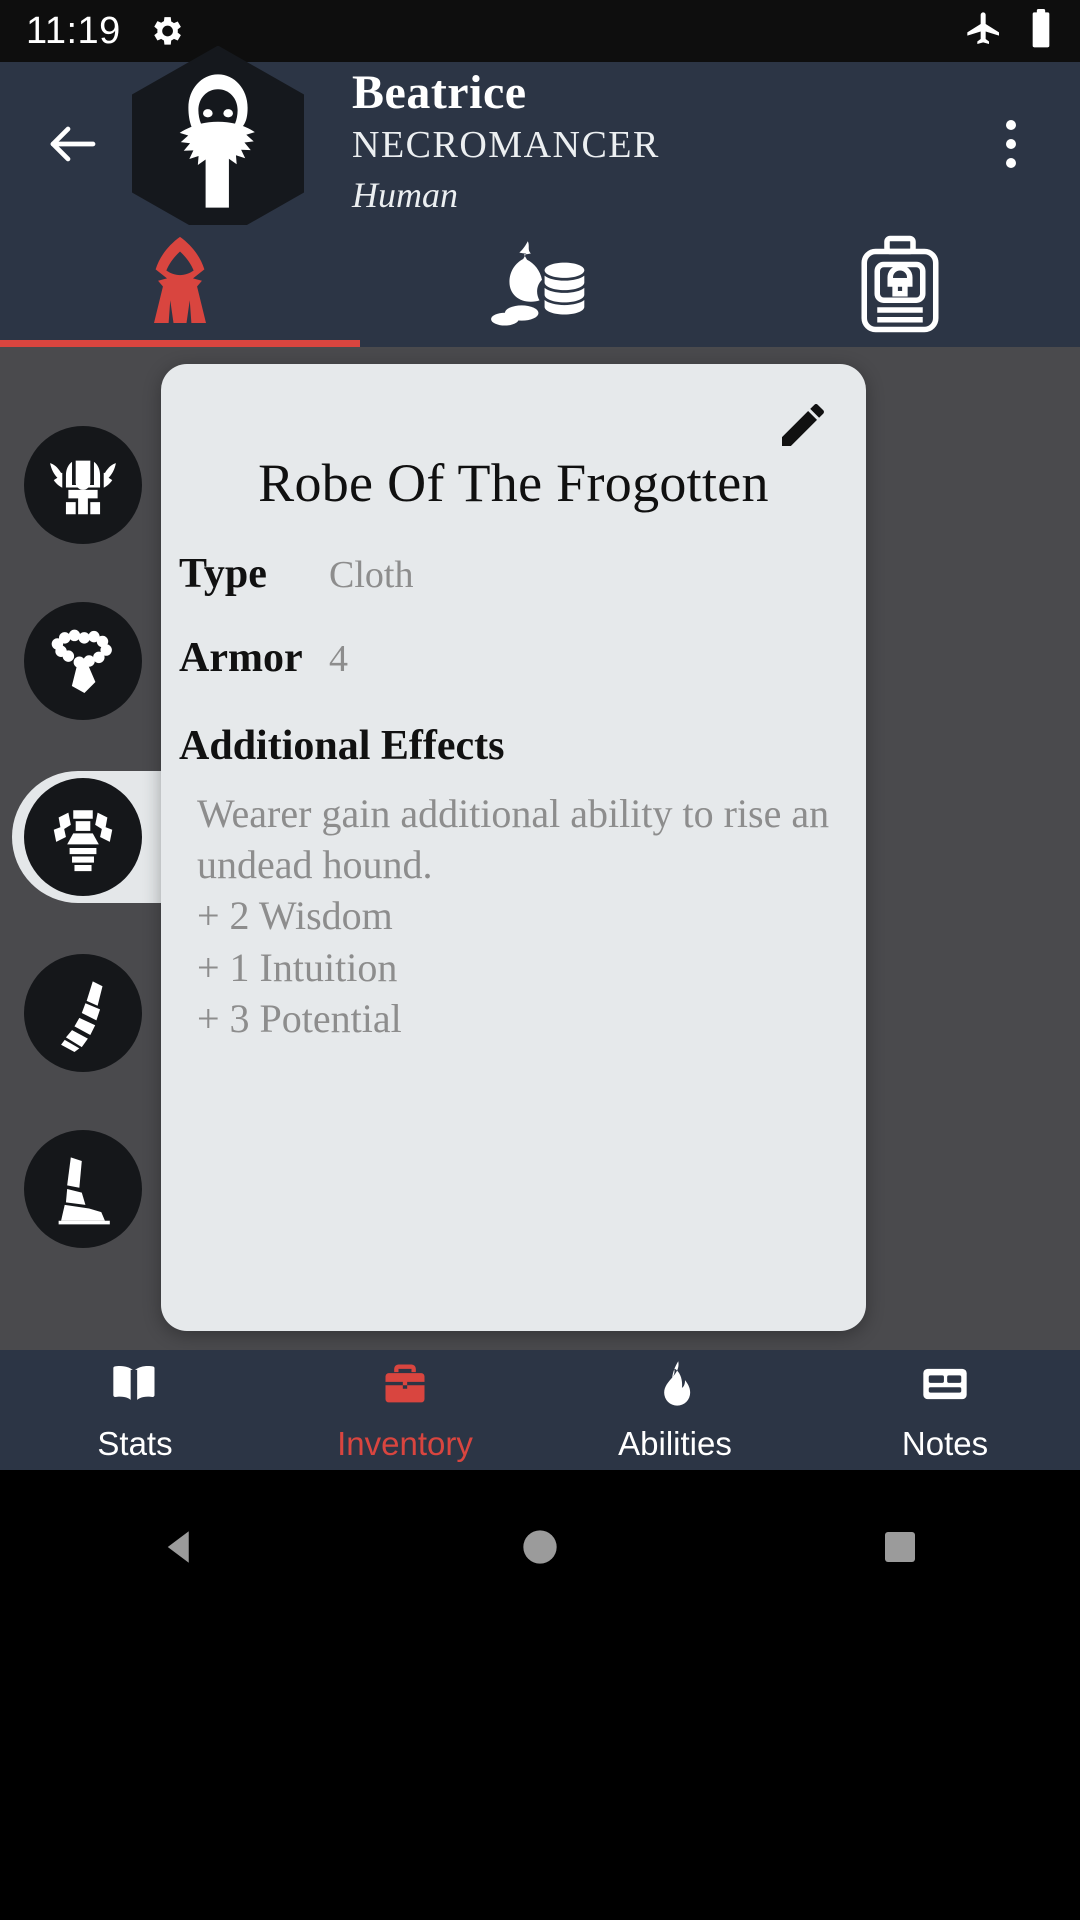  Describe the element at coordinates (135, 1386) in the screenshot. I see `book-icon` at that location.